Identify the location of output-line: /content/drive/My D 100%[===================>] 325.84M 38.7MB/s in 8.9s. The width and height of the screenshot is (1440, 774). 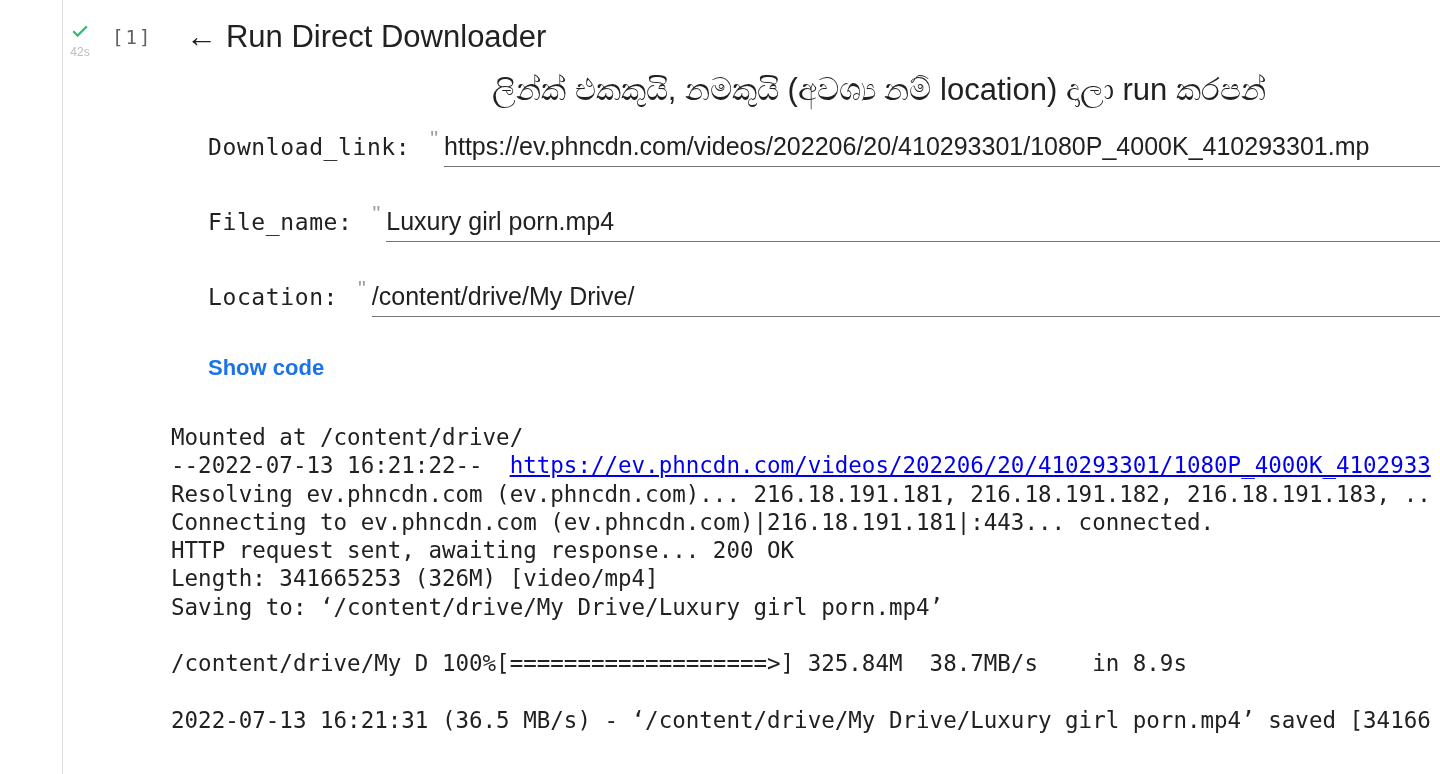
(679, 663).